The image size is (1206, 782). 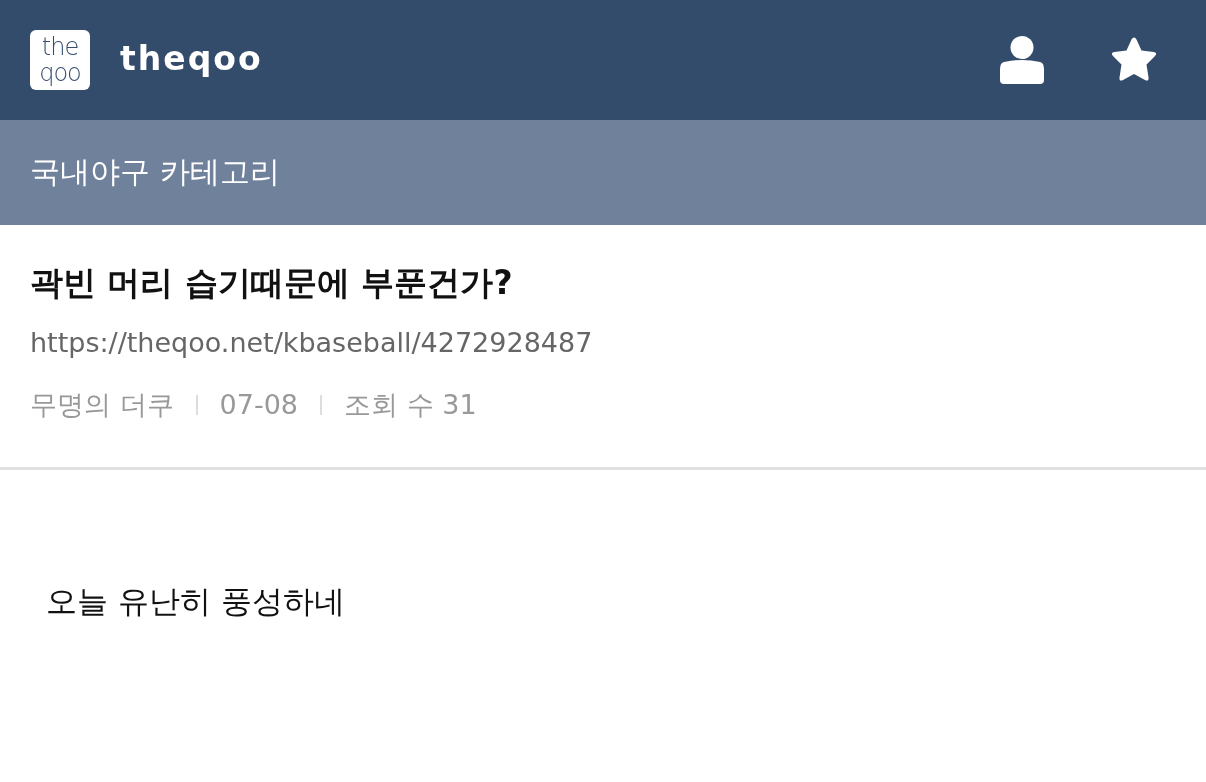 What do you see at coordinates (191, 58) in the screenshot?
I see `site-name: theqoo` at bounding box center [191, 58].